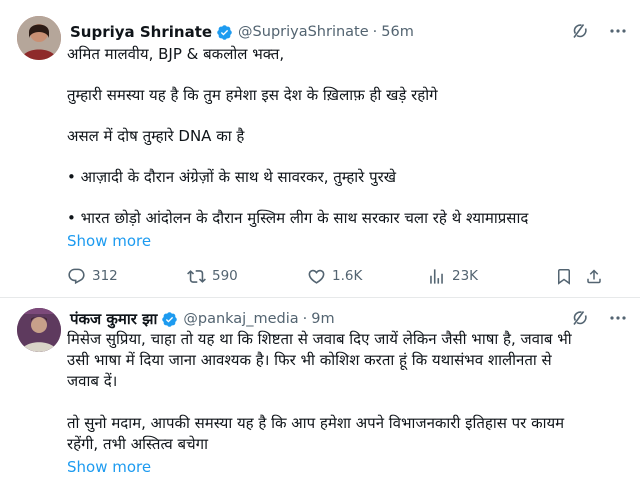 The height and width of the screenshot is (484, 640). Describe the element at coordinates (564, 276) in the screenshot. I see `bookmark-icon` at that location.